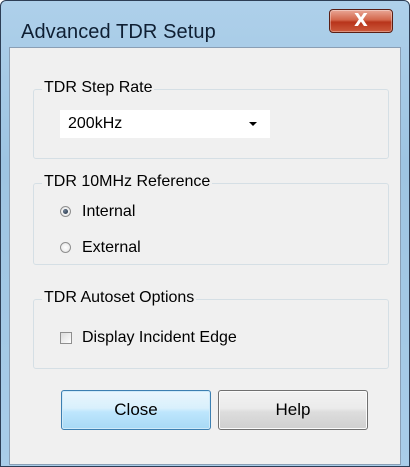 The image size is (410, 467). Describe the element at coordinates (66, 338) in the screenshot. I see `checkbox-icon` at that location.